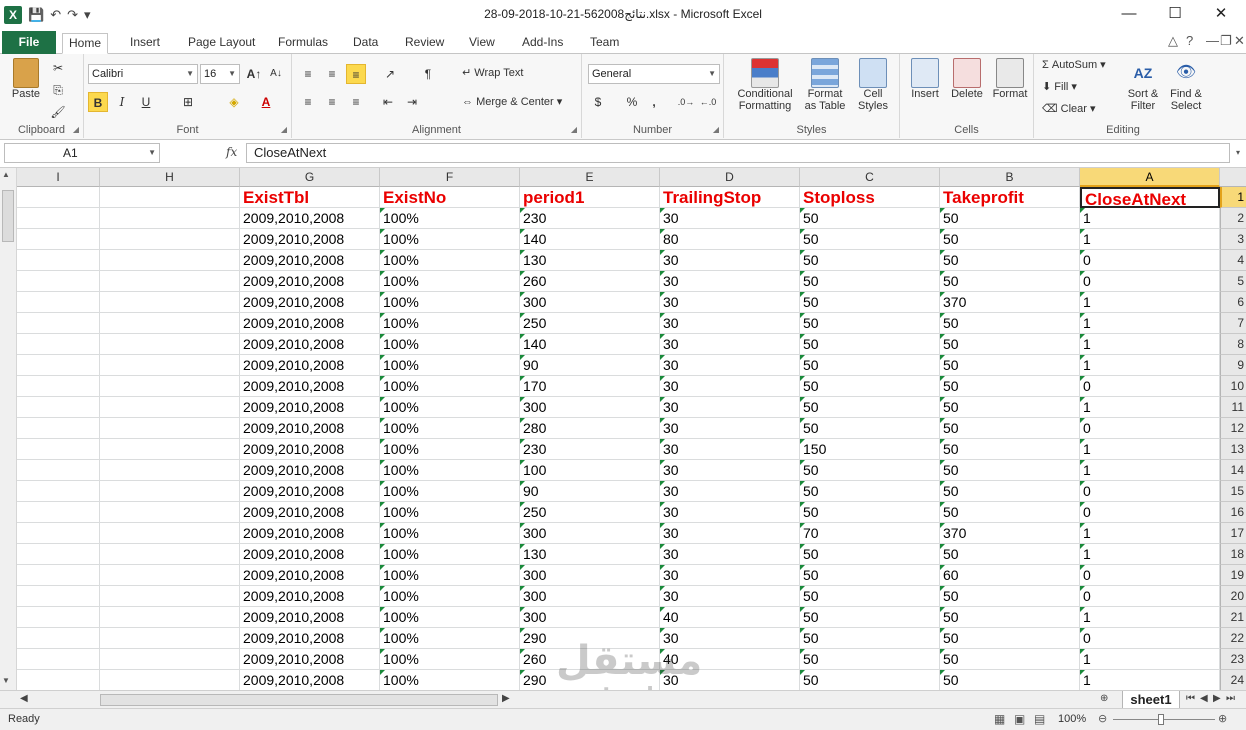  What do you see at coordinates (1175, 15) in the screenshot?
I see `maximize-button: ☐` at bounding box center [1175, 15].